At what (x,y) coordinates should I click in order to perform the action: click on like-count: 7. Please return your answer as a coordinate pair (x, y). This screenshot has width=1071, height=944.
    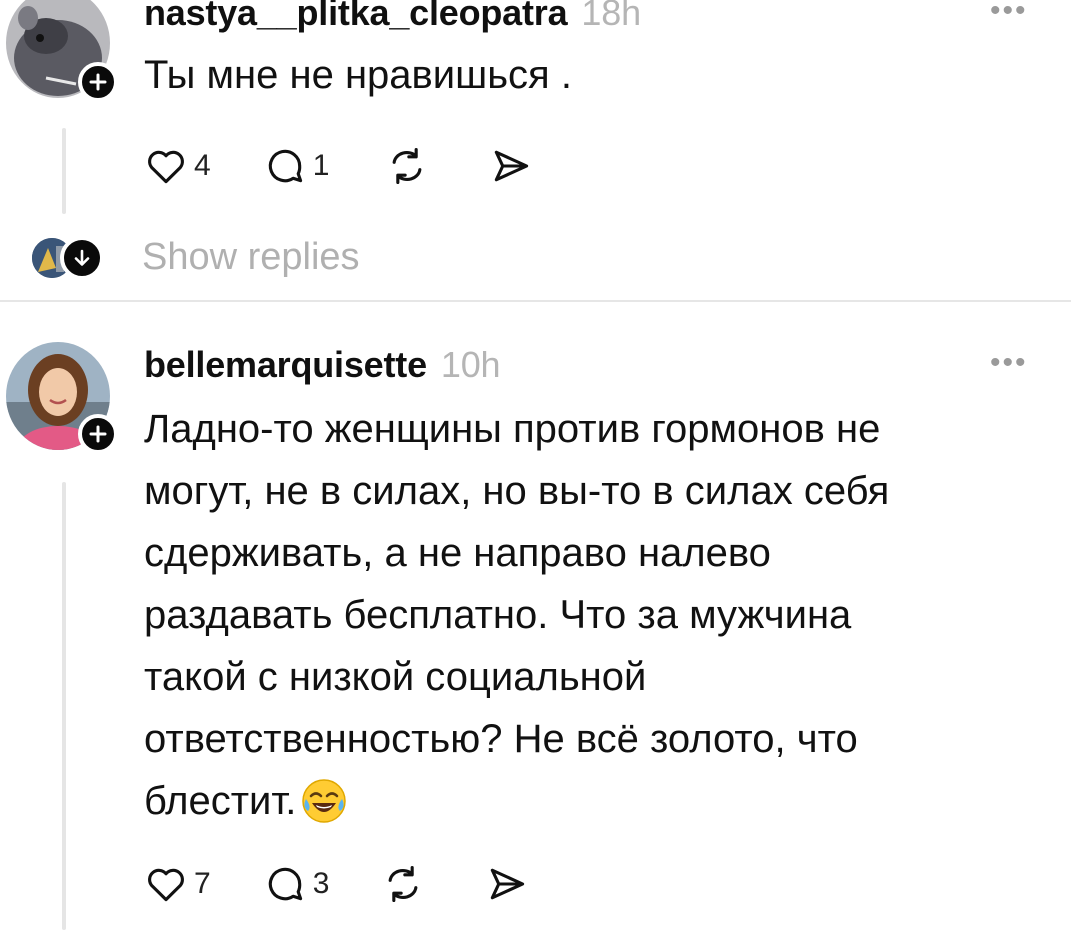
    Looking at the image, I should click on (202, 883).